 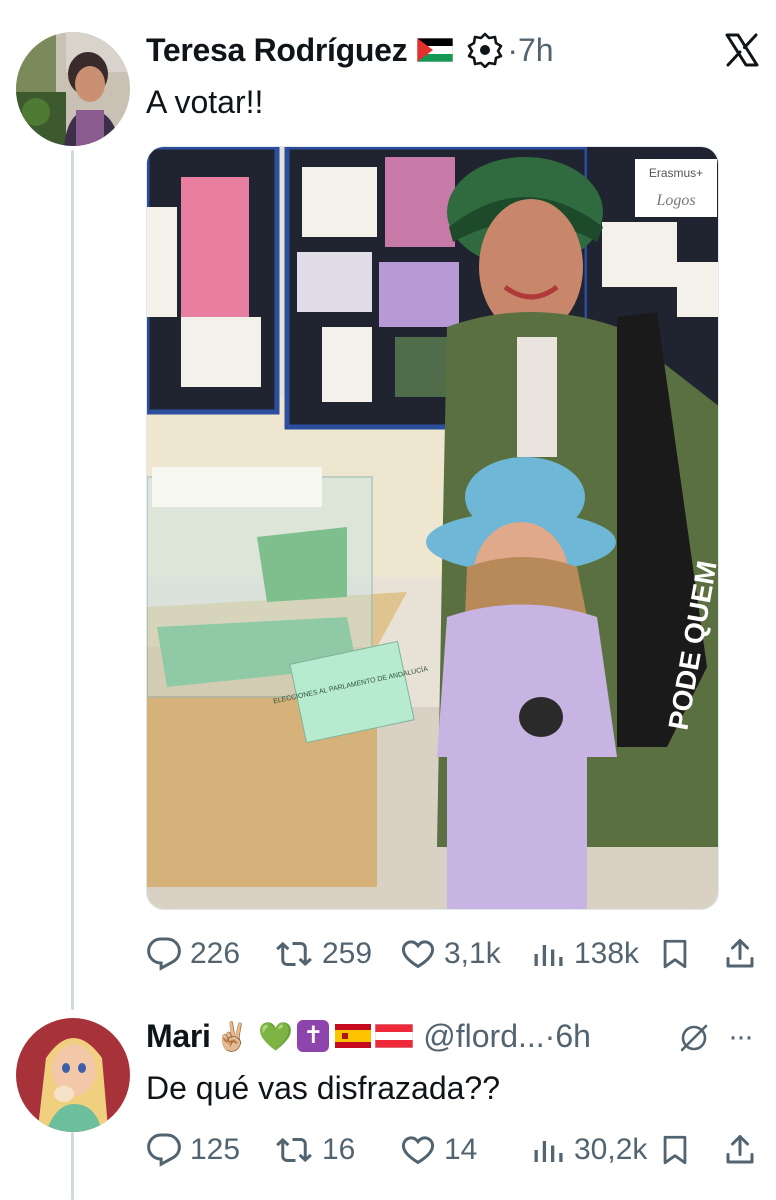 I want to click on reply-author-name: Mari, so click(x=178, y=1036).